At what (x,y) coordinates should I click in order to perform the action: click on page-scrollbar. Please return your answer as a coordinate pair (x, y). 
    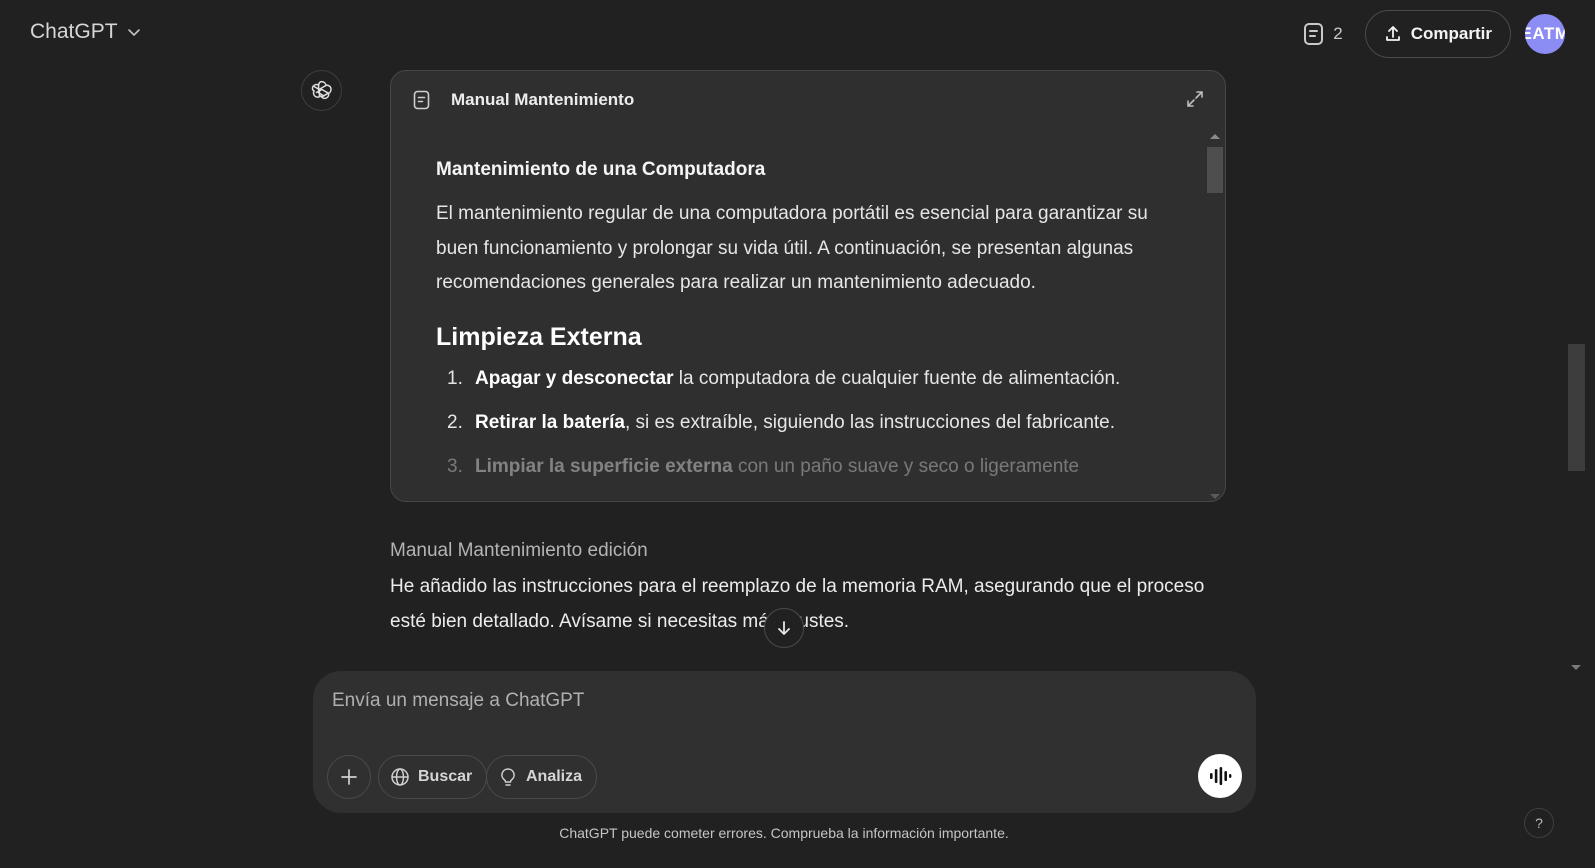
    Looking at the image, I should click on (1576, 505).